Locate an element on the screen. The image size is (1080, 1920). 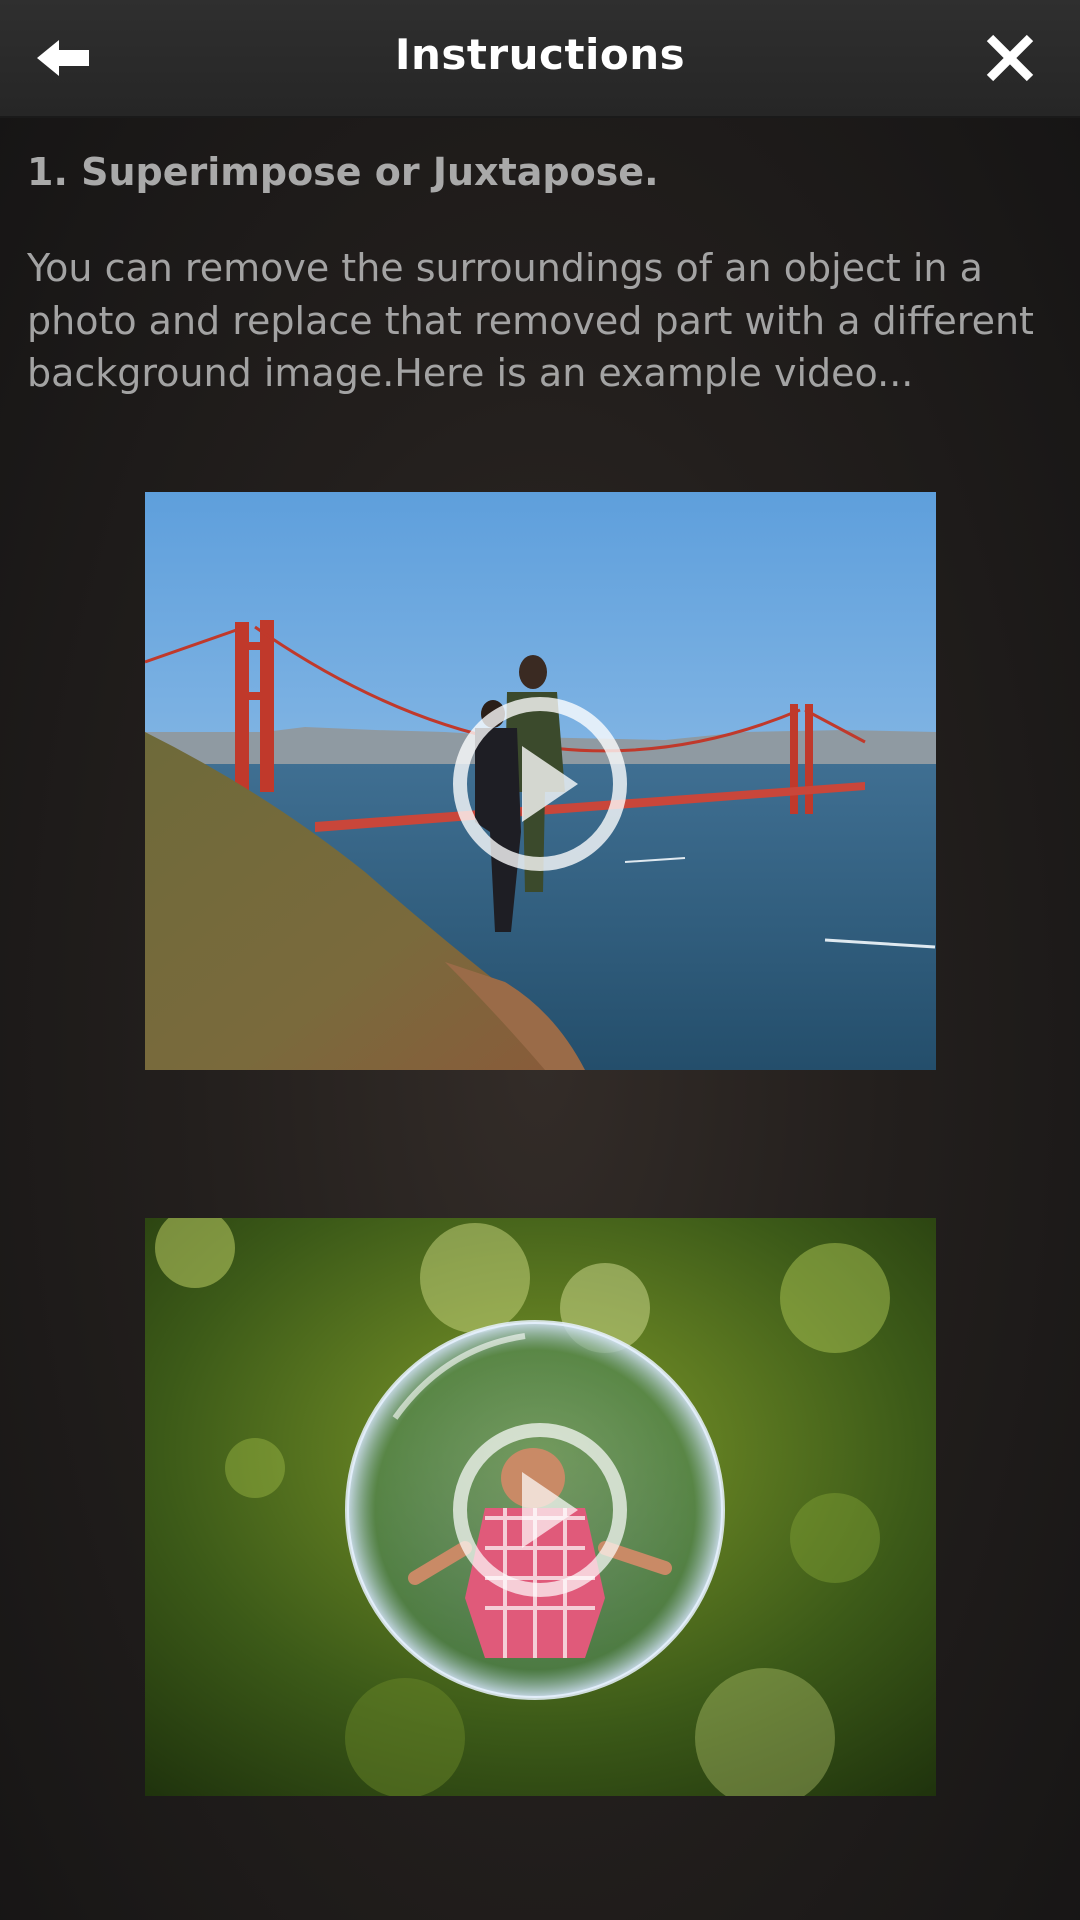
section-heading: 1. Superimpose or Juxtapose. is located at coordinates (343, 172).